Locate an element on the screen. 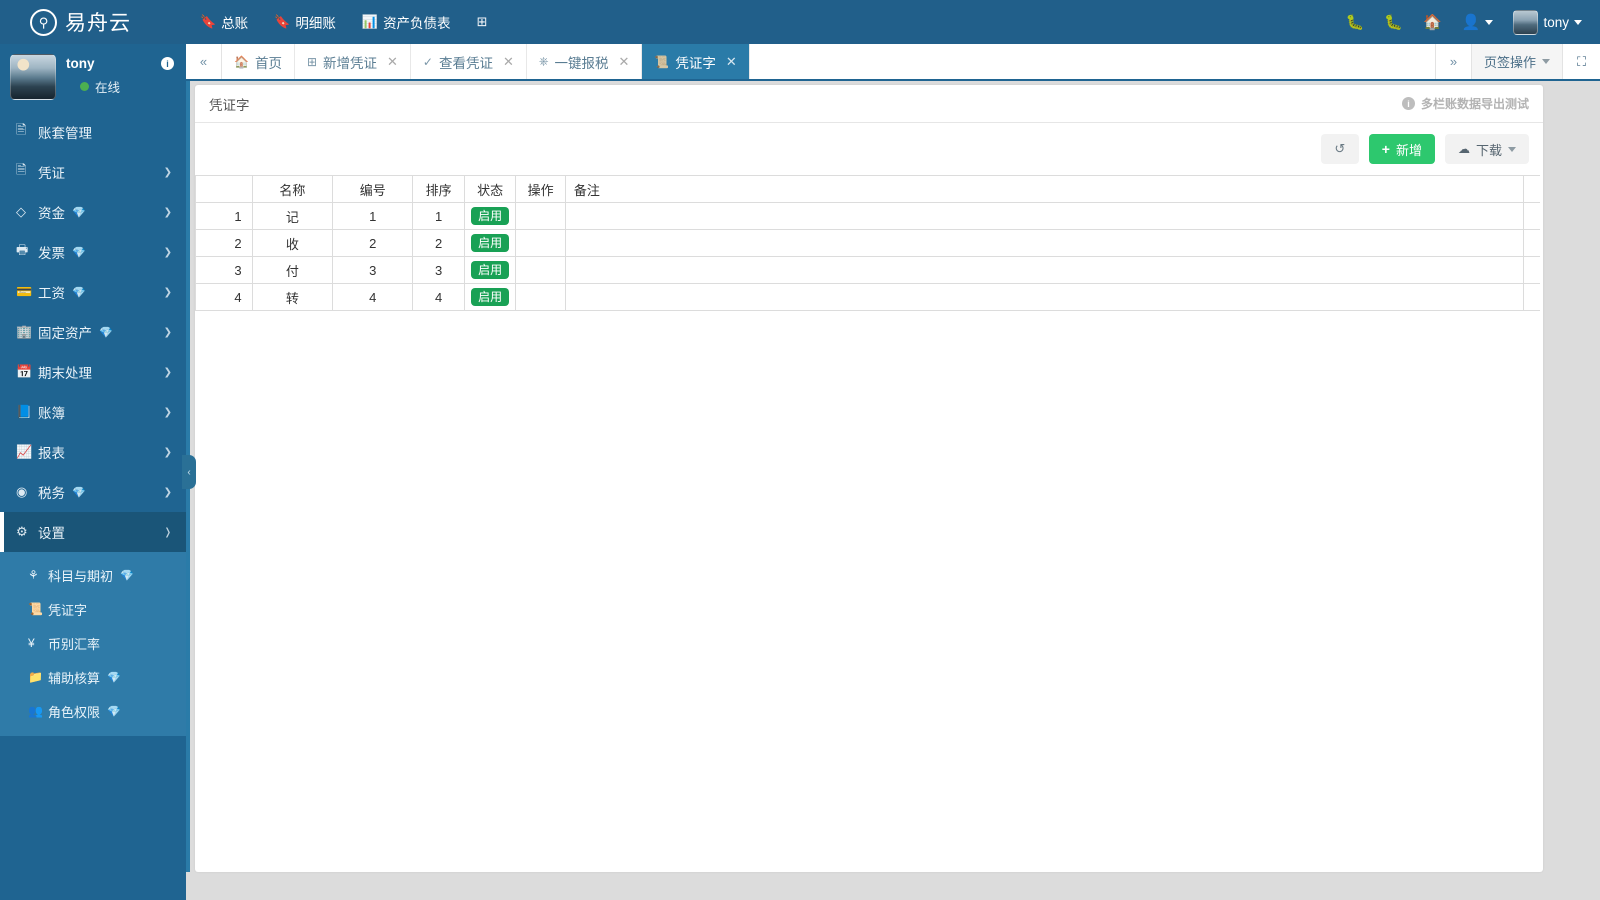 This screenshot has width=1600, height=900. sidebar-subitem-label: 辅助核算 is located at coordinates (74, 678).